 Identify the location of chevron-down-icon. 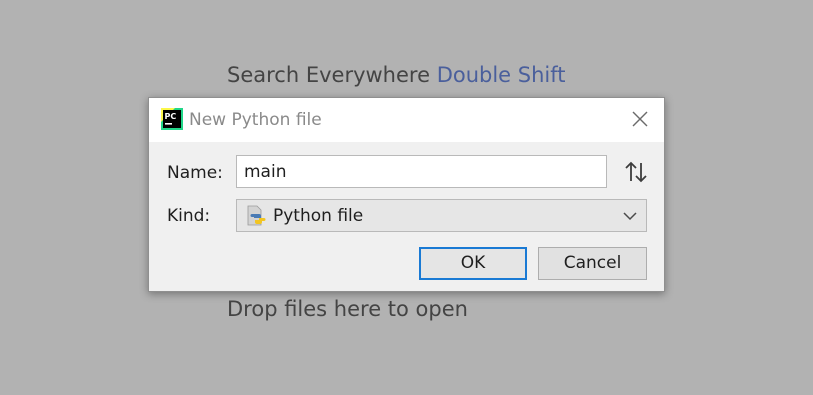
(630, 216).